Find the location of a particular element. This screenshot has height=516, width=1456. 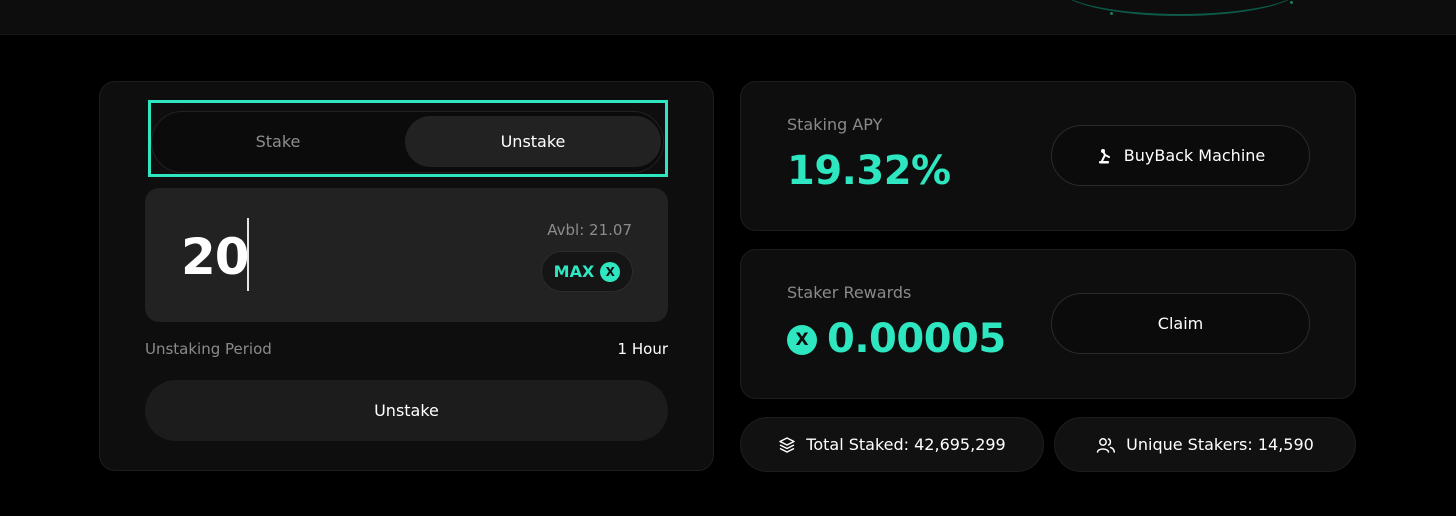

unstaking-period-label: Unstaking Period is located at coordinates (208, 349).